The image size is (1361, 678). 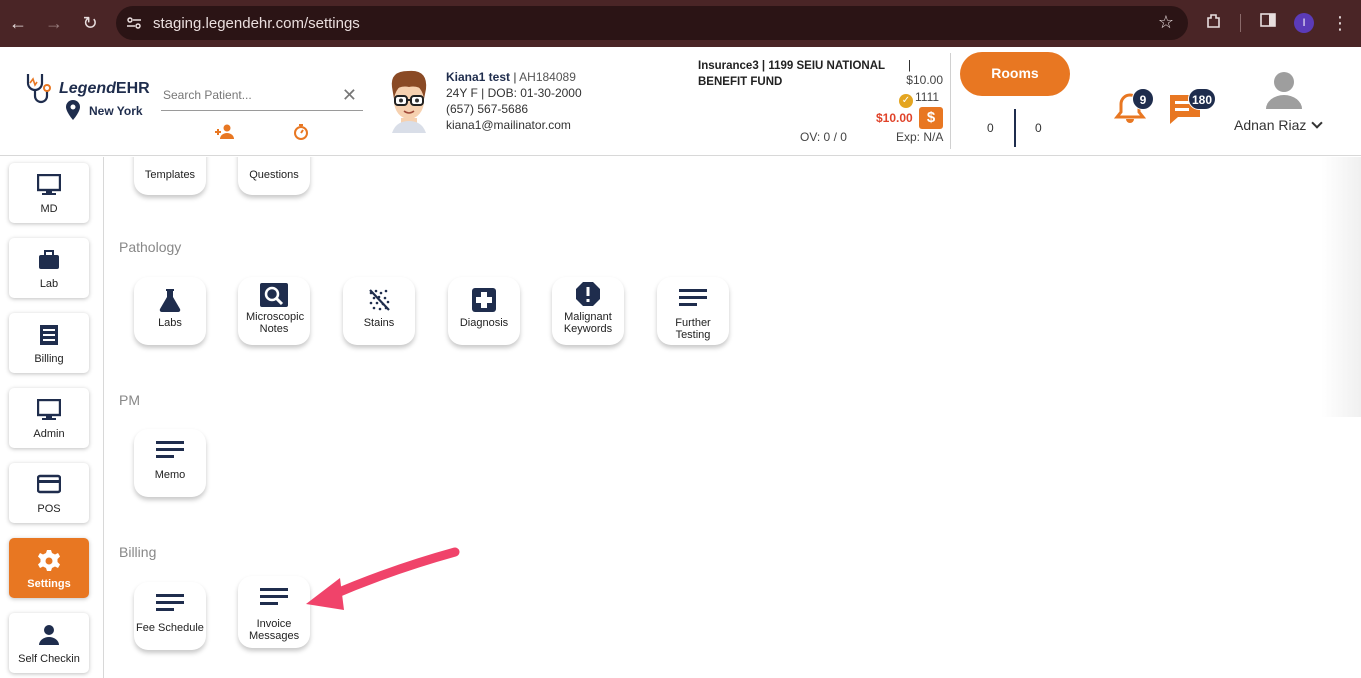 I want to click on office-visit-count: OV: 0 / 0, so click(x=823, y=137).